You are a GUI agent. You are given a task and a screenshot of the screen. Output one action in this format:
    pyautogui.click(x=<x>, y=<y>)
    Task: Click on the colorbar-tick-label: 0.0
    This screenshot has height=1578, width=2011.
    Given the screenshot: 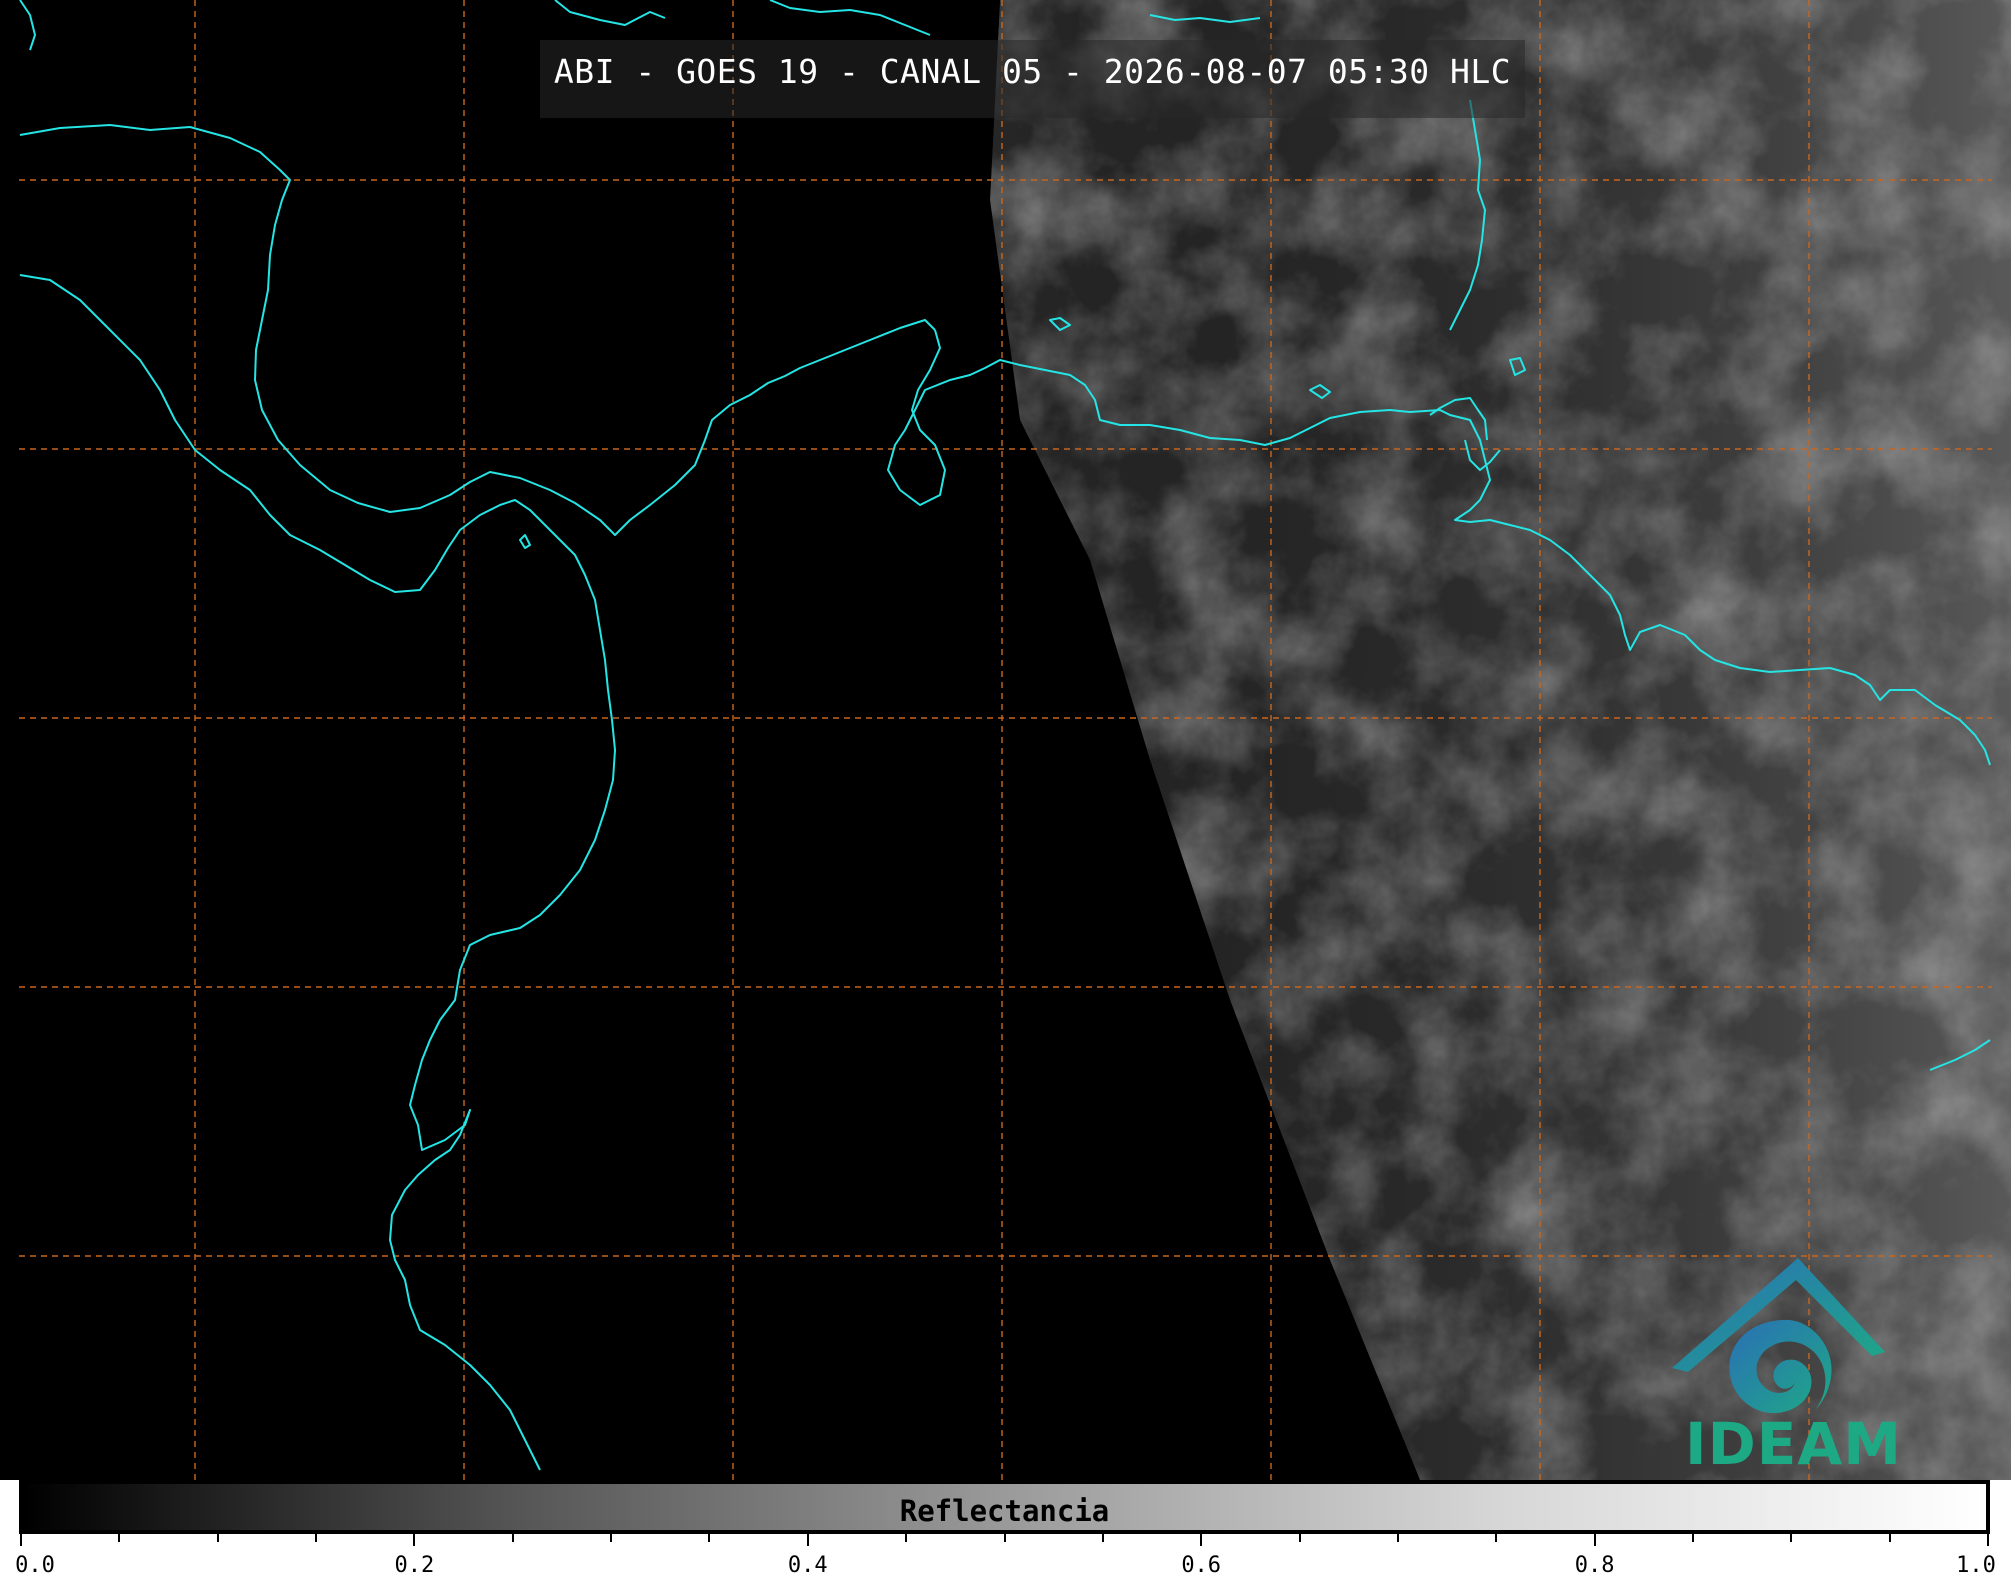 What is the action you would take?
    pyautogui.click(x=35, y=1565)
    